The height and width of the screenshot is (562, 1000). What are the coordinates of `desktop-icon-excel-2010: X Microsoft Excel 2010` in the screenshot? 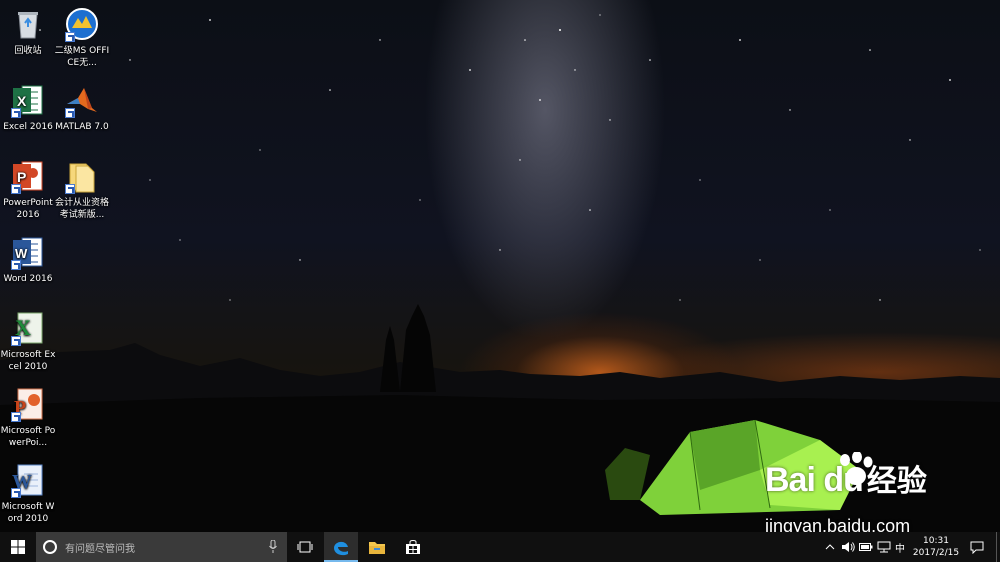 It's located at (28, 341).